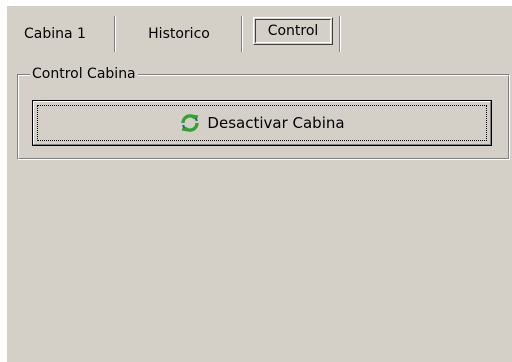 The height and width of the screenshot is (362, 512). Describe the element at coordinates (190, 123) in the screenshot. I see `refresh-icon` at that location.